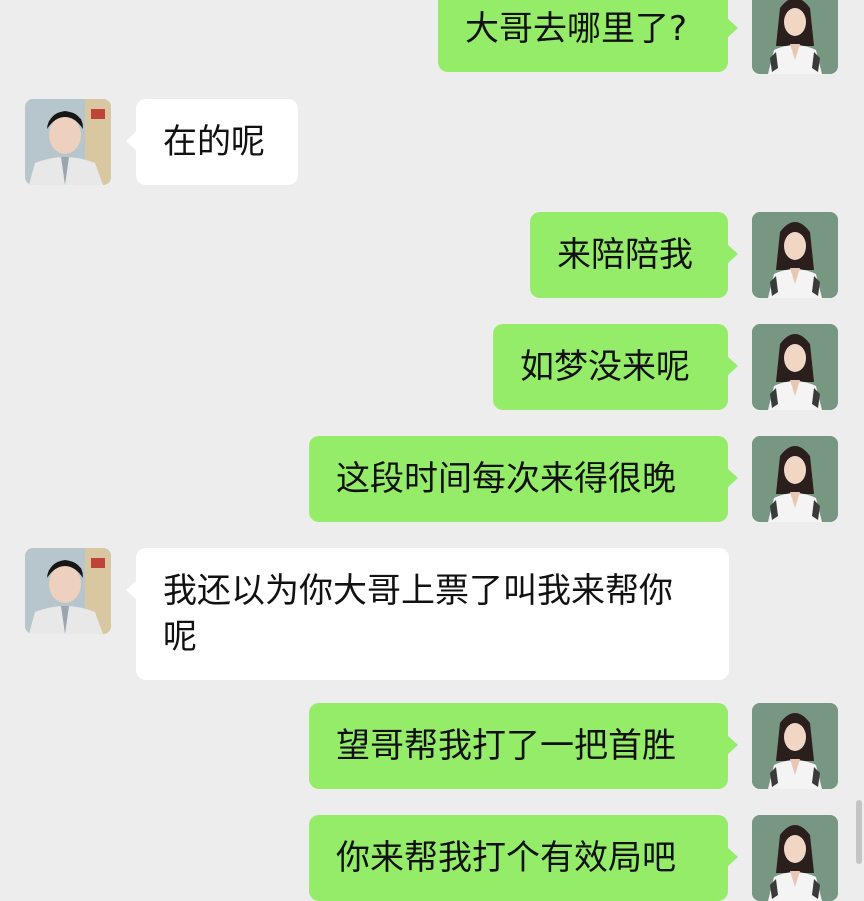 This screenshot has height=901, width=864. I want to click on message-text: 在的呢, so click(214, 142).